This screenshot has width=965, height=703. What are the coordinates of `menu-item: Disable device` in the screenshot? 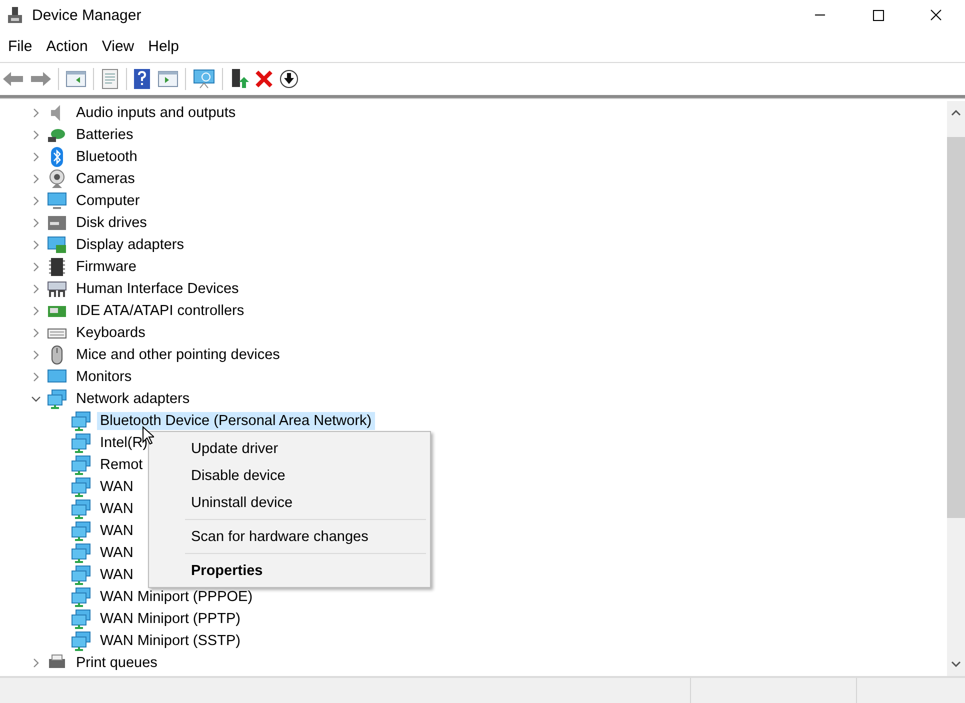 It's located at (289, 475).